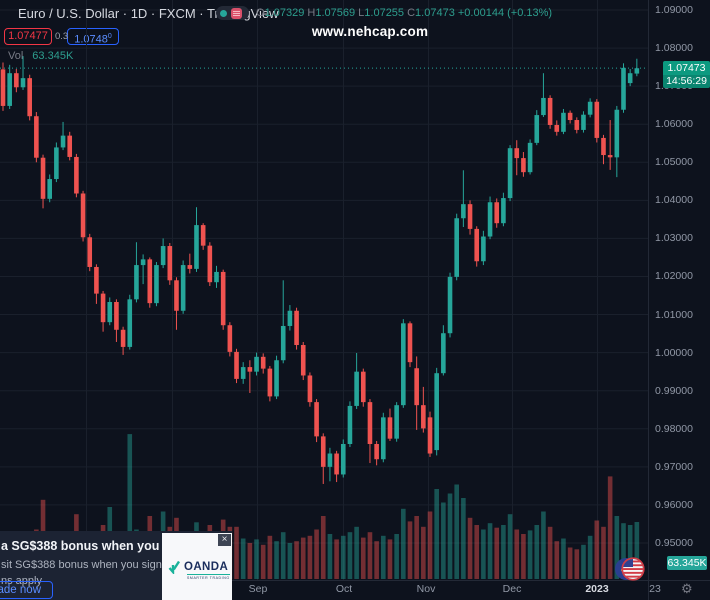  I want to click on oanda-tagline: SMARTER TRADING, so click(208, 577).